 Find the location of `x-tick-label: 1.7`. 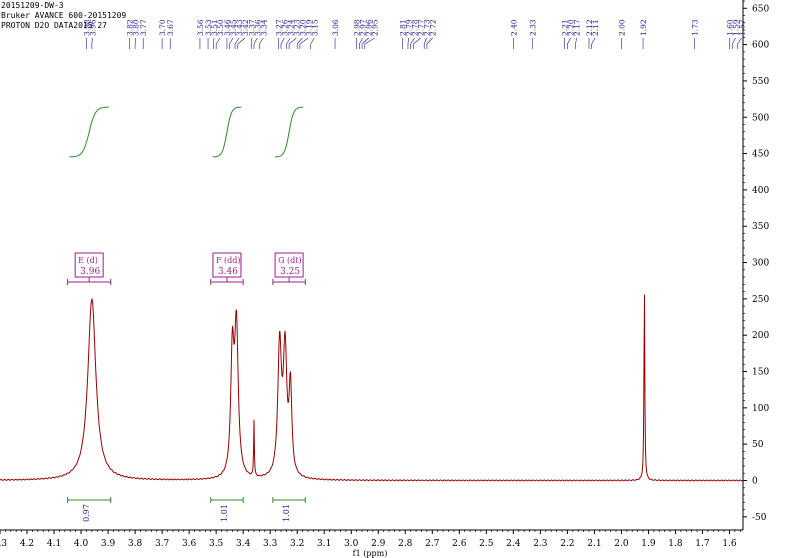

x-tick-label: 1.7 is located at coordinates (702, 544).